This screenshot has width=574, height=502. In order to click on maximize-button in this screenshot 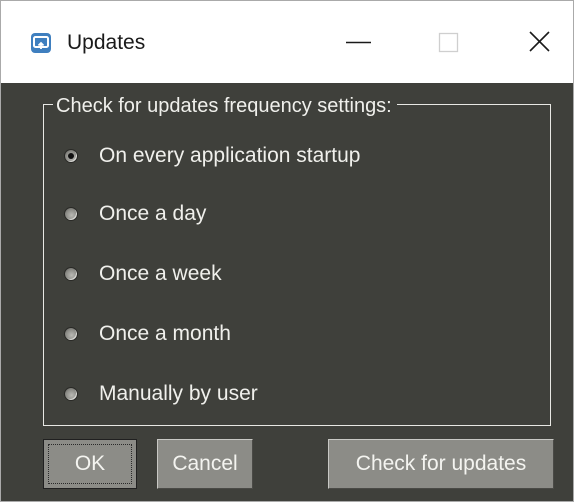, I will do `click(447, 42)`.